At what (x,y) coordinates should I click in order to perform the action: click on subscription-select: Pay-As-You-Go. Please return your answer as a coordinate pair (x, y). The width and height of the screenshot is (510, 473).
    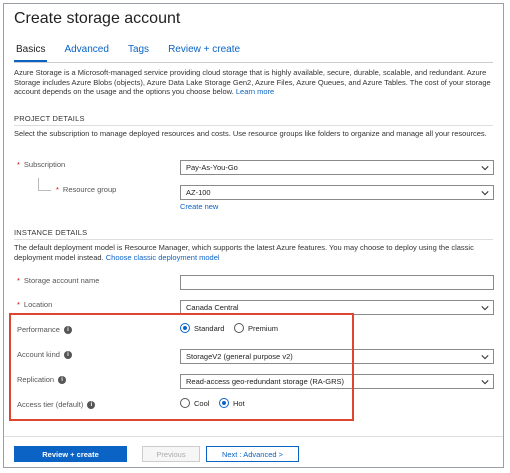
    Looking at the image, I should click on (337, 167).